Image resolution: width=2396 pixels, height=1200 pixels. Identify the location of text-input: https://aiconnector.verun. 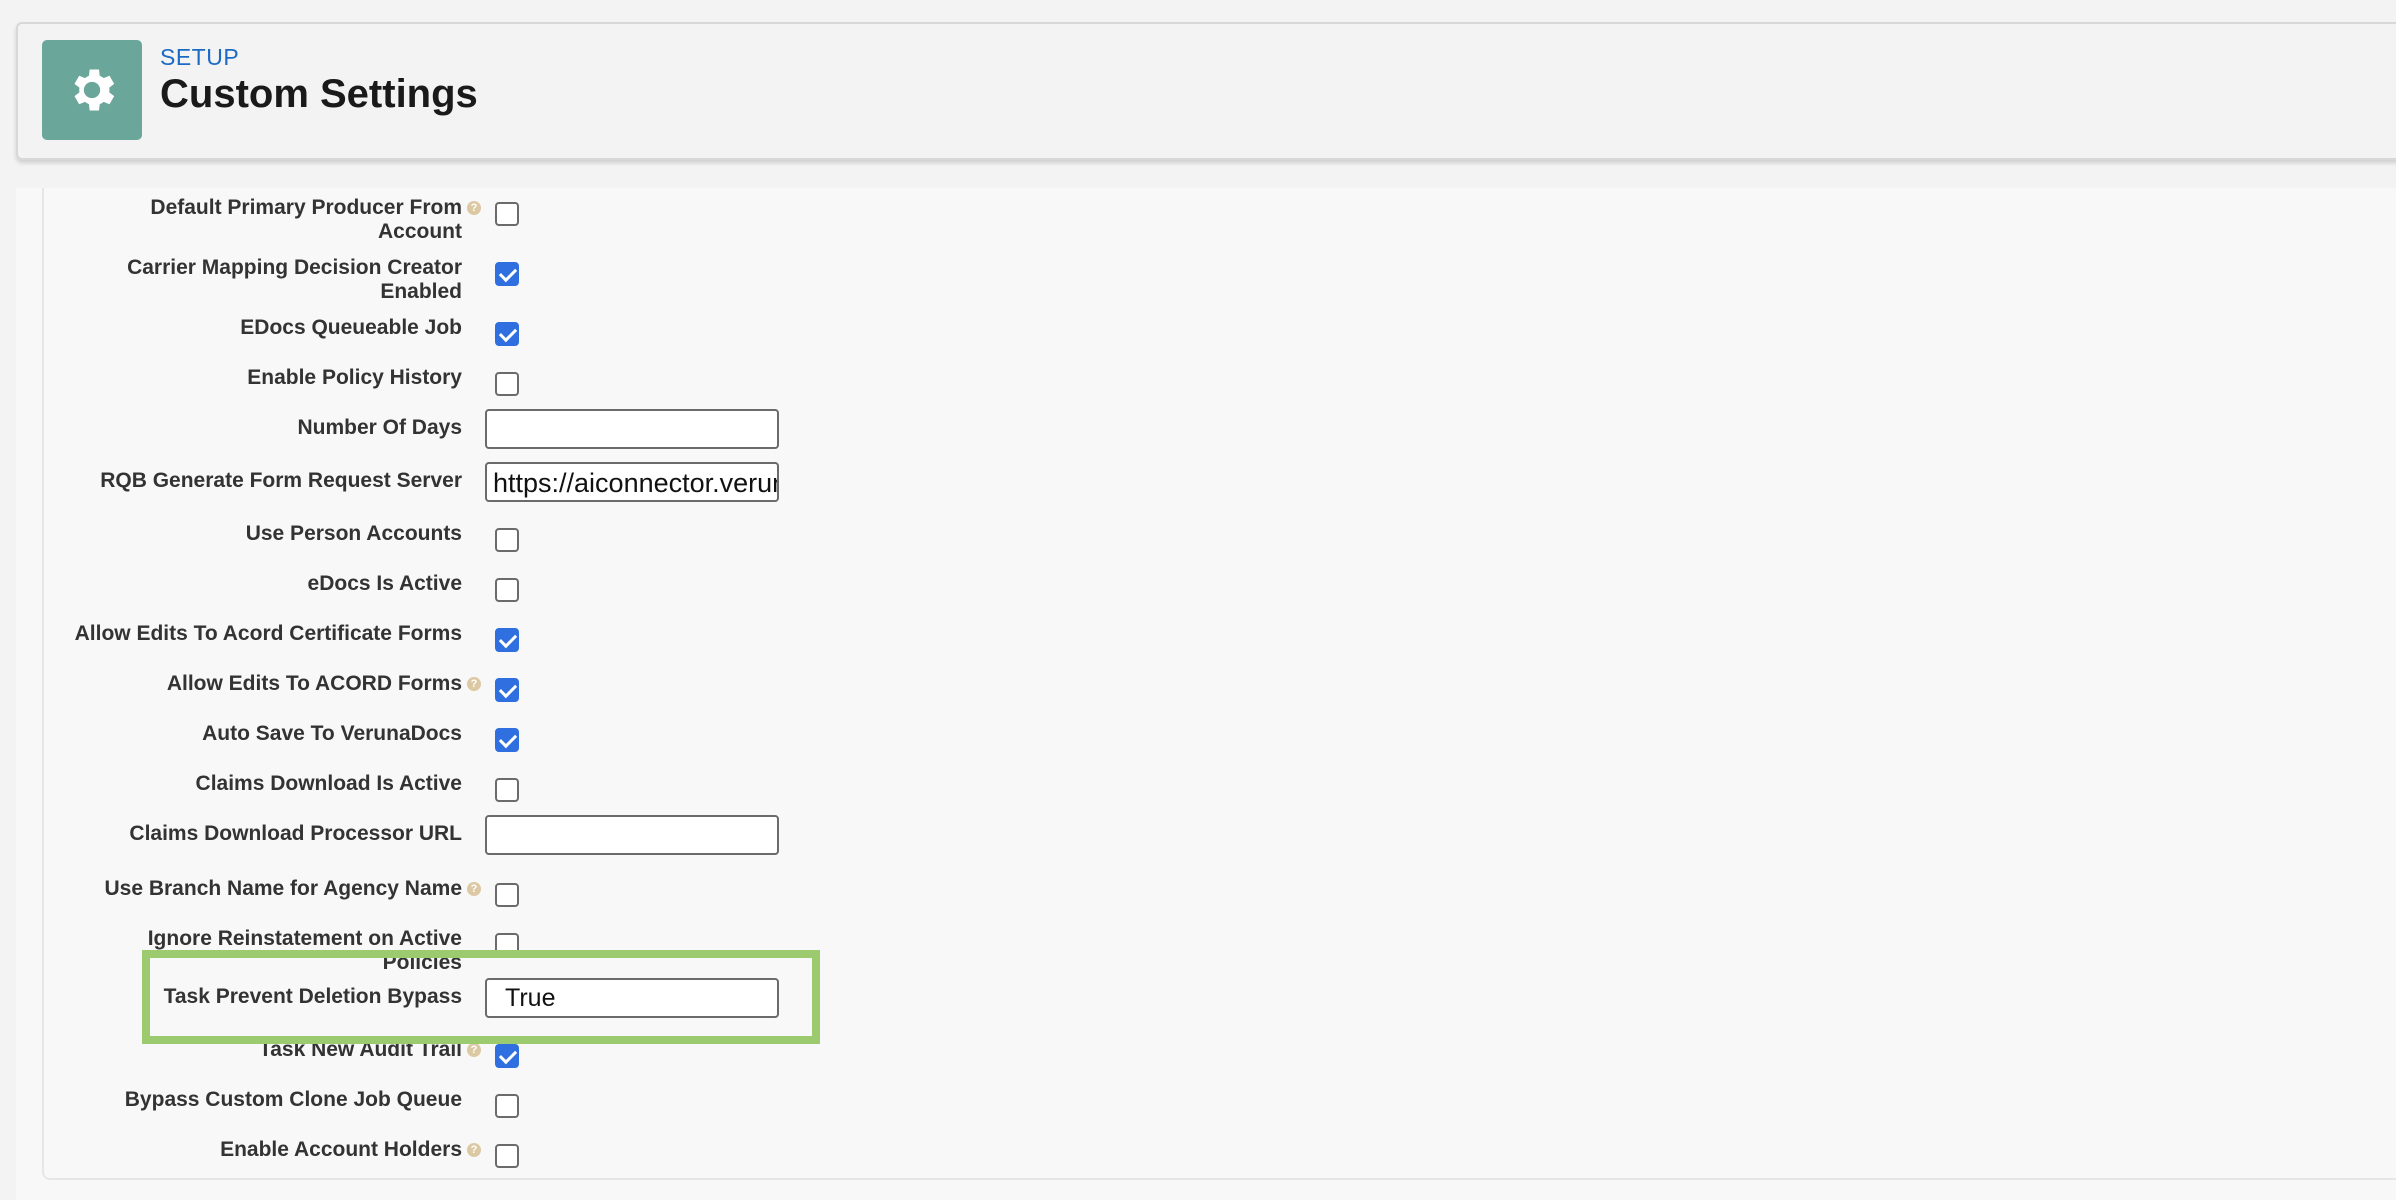
(632, 482).